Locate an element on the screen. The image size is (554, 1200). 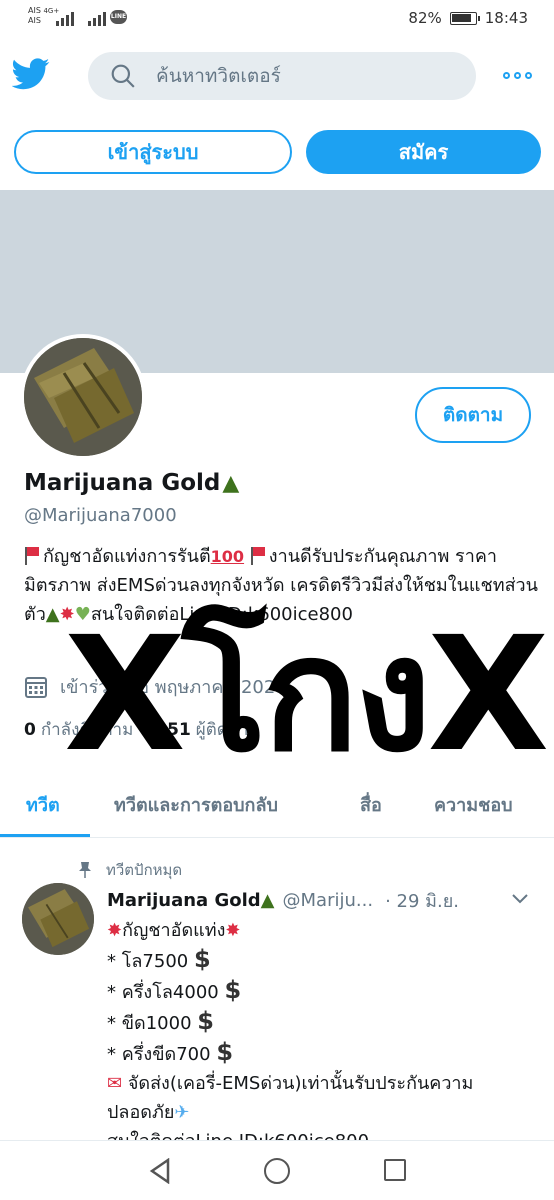
back-icon is located at coordinates (160, 1171).